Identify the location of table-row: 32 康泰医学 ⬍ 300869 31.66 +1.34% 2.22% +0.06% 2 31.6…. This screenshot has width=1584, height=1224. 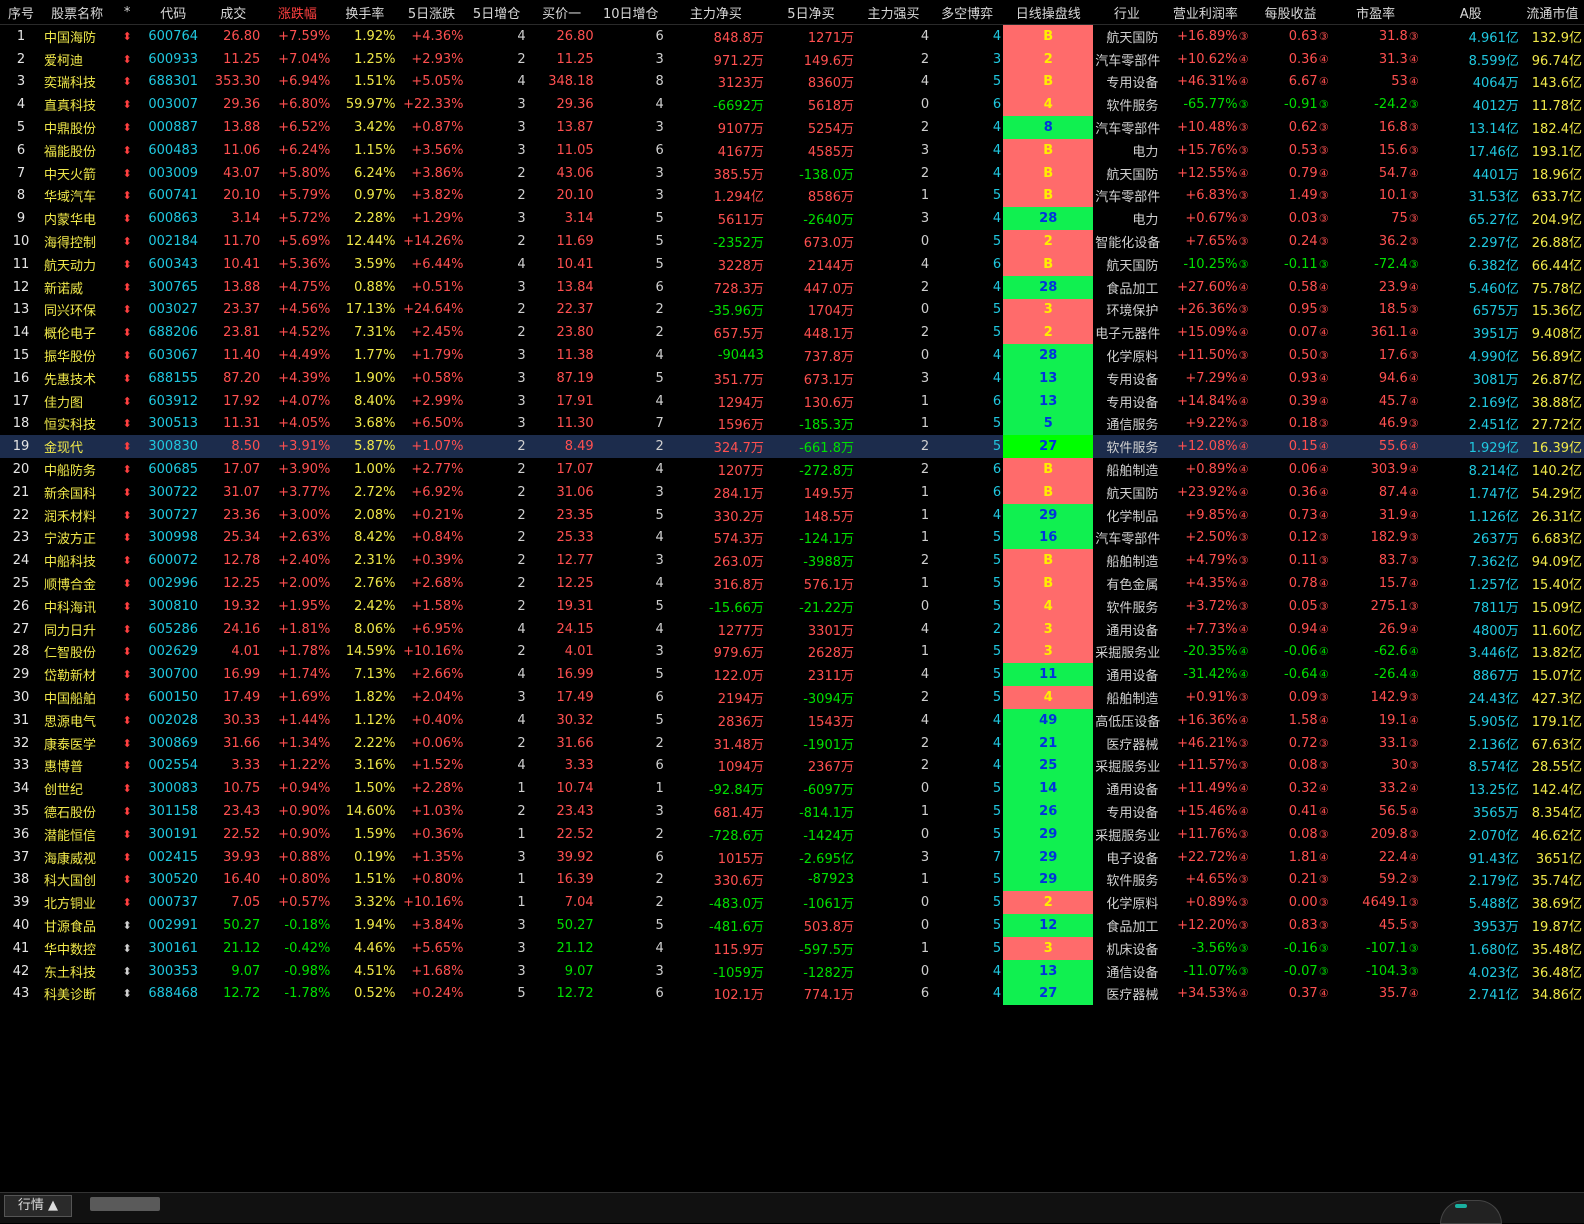
(792, 743).